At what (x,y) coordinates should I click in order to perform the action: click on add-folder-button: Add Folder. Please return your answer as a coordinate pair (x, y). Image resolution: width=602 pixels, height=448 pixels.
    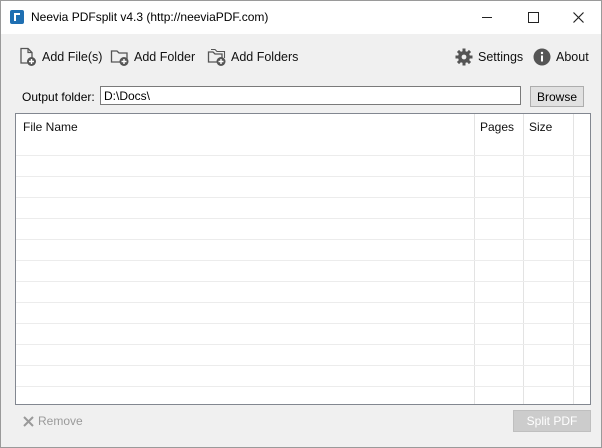
    Looking at the image, I should click on (152, 57).